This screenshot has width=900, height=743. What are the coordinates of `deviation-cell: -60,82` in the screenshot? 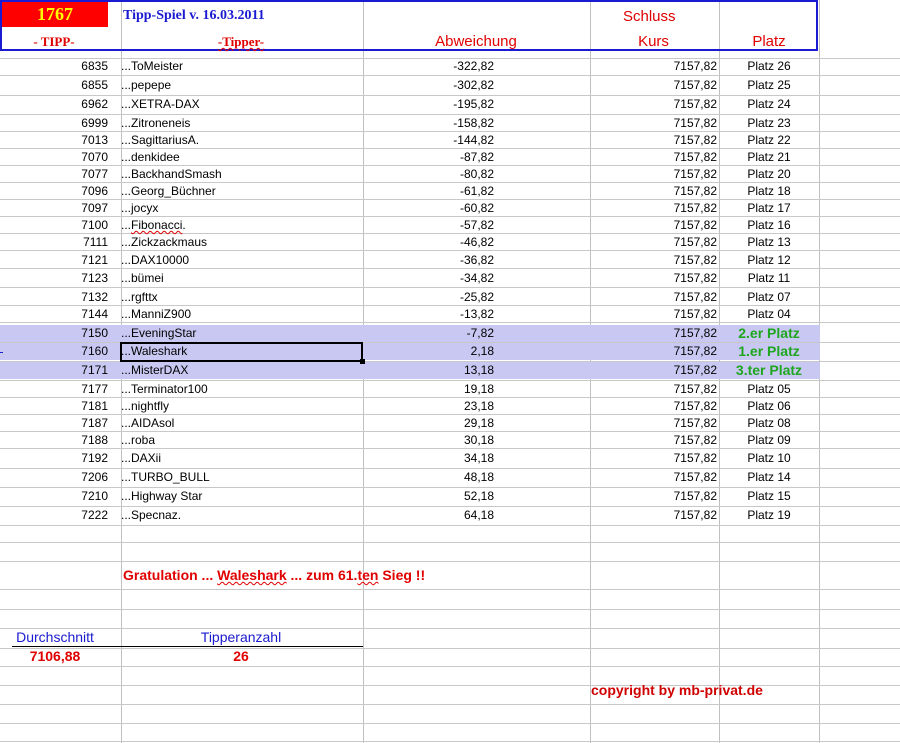 It's located at (428, 208).